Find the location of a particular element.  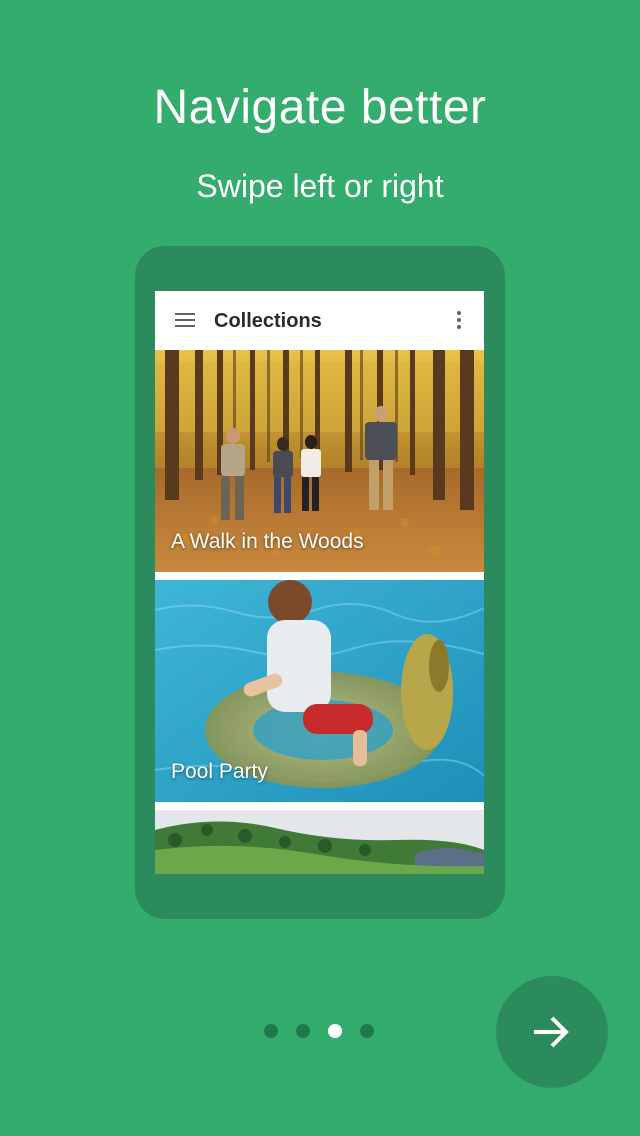

collection-card-label: Pool Party is located at coordinates (219, 771).